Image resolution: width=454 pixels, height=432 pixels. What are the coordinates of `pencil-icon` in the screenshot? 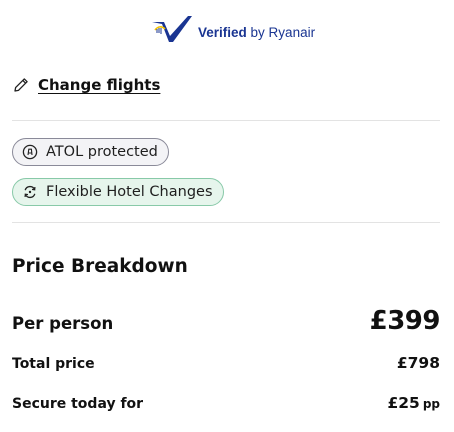 It's located at (21, 85).